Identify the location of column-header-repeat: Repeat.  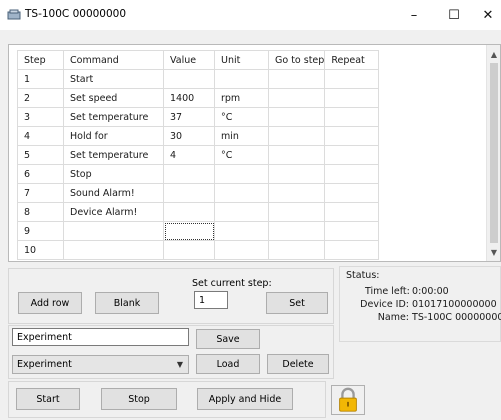
(352, 60).